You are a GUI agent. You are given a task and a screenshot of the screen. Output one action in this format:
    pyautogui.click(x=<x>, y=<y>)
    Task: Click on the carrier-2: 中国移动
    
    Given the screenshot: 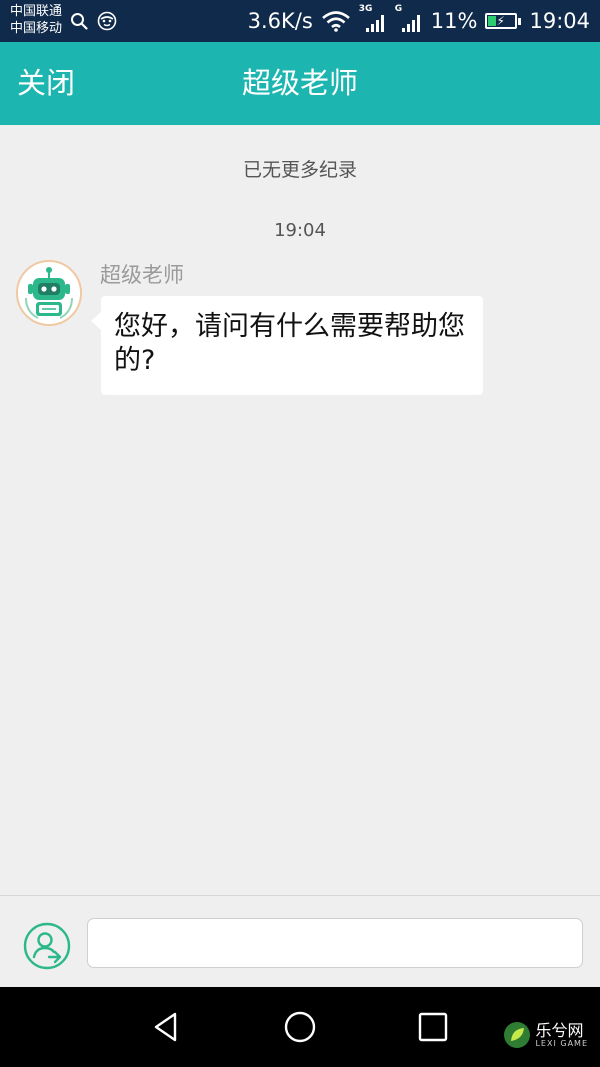 What is the action you would take?
    pyautogui.click(x=36, y=28)
    